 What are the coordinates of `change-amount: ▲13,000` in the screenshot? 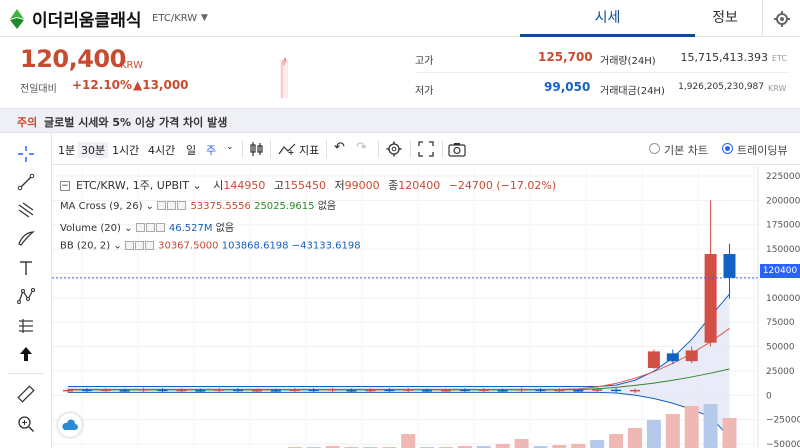 It's located at (161, 85).